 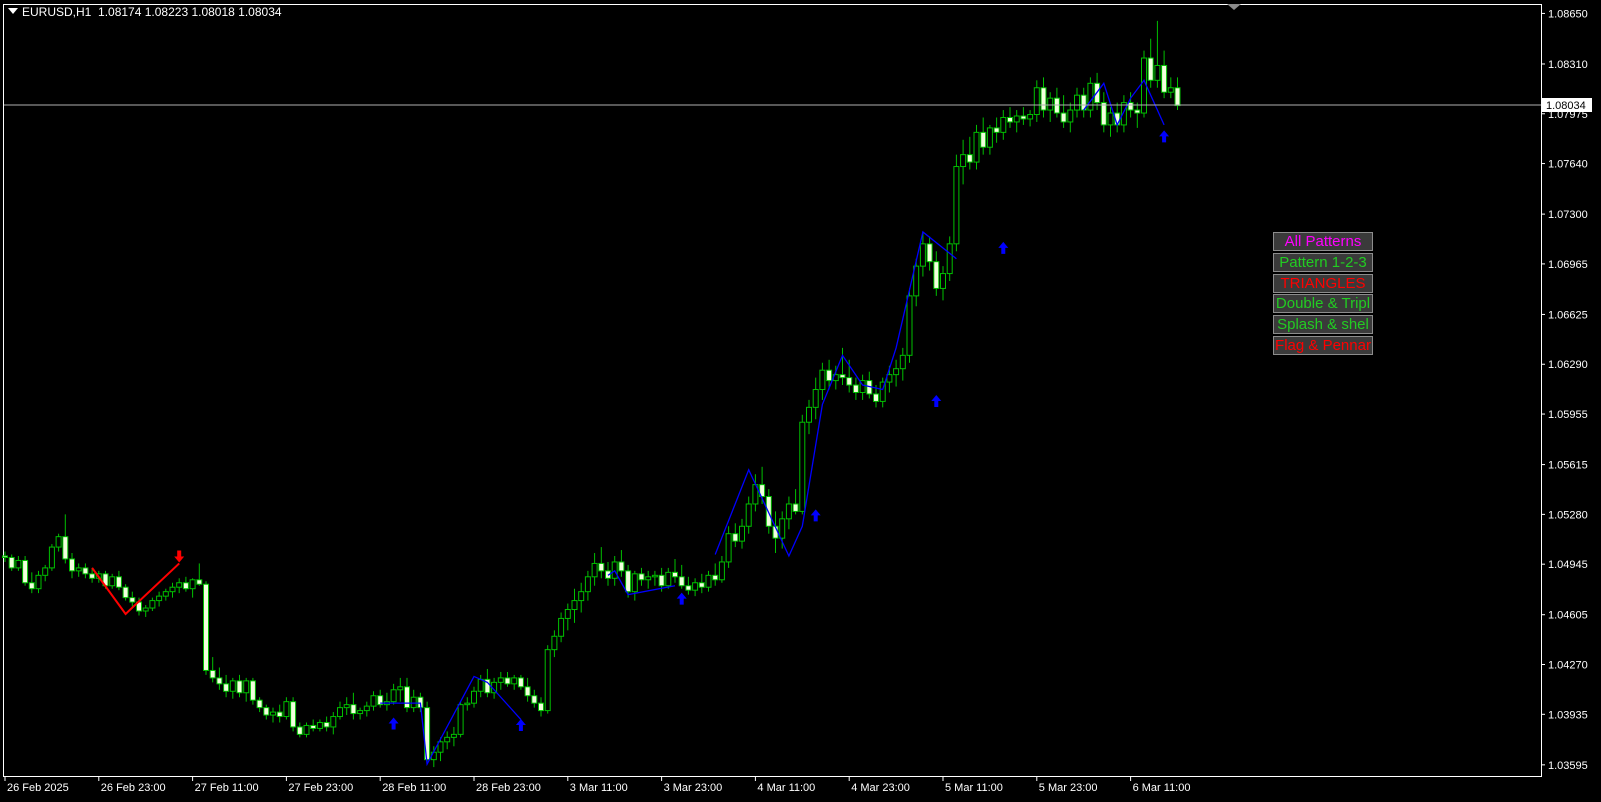 What do you see at coordinates (1323, 262) in the screenshot?
I see `pattern-123-button: Pattern 1-2-3` at bounding box center [1323, 262].